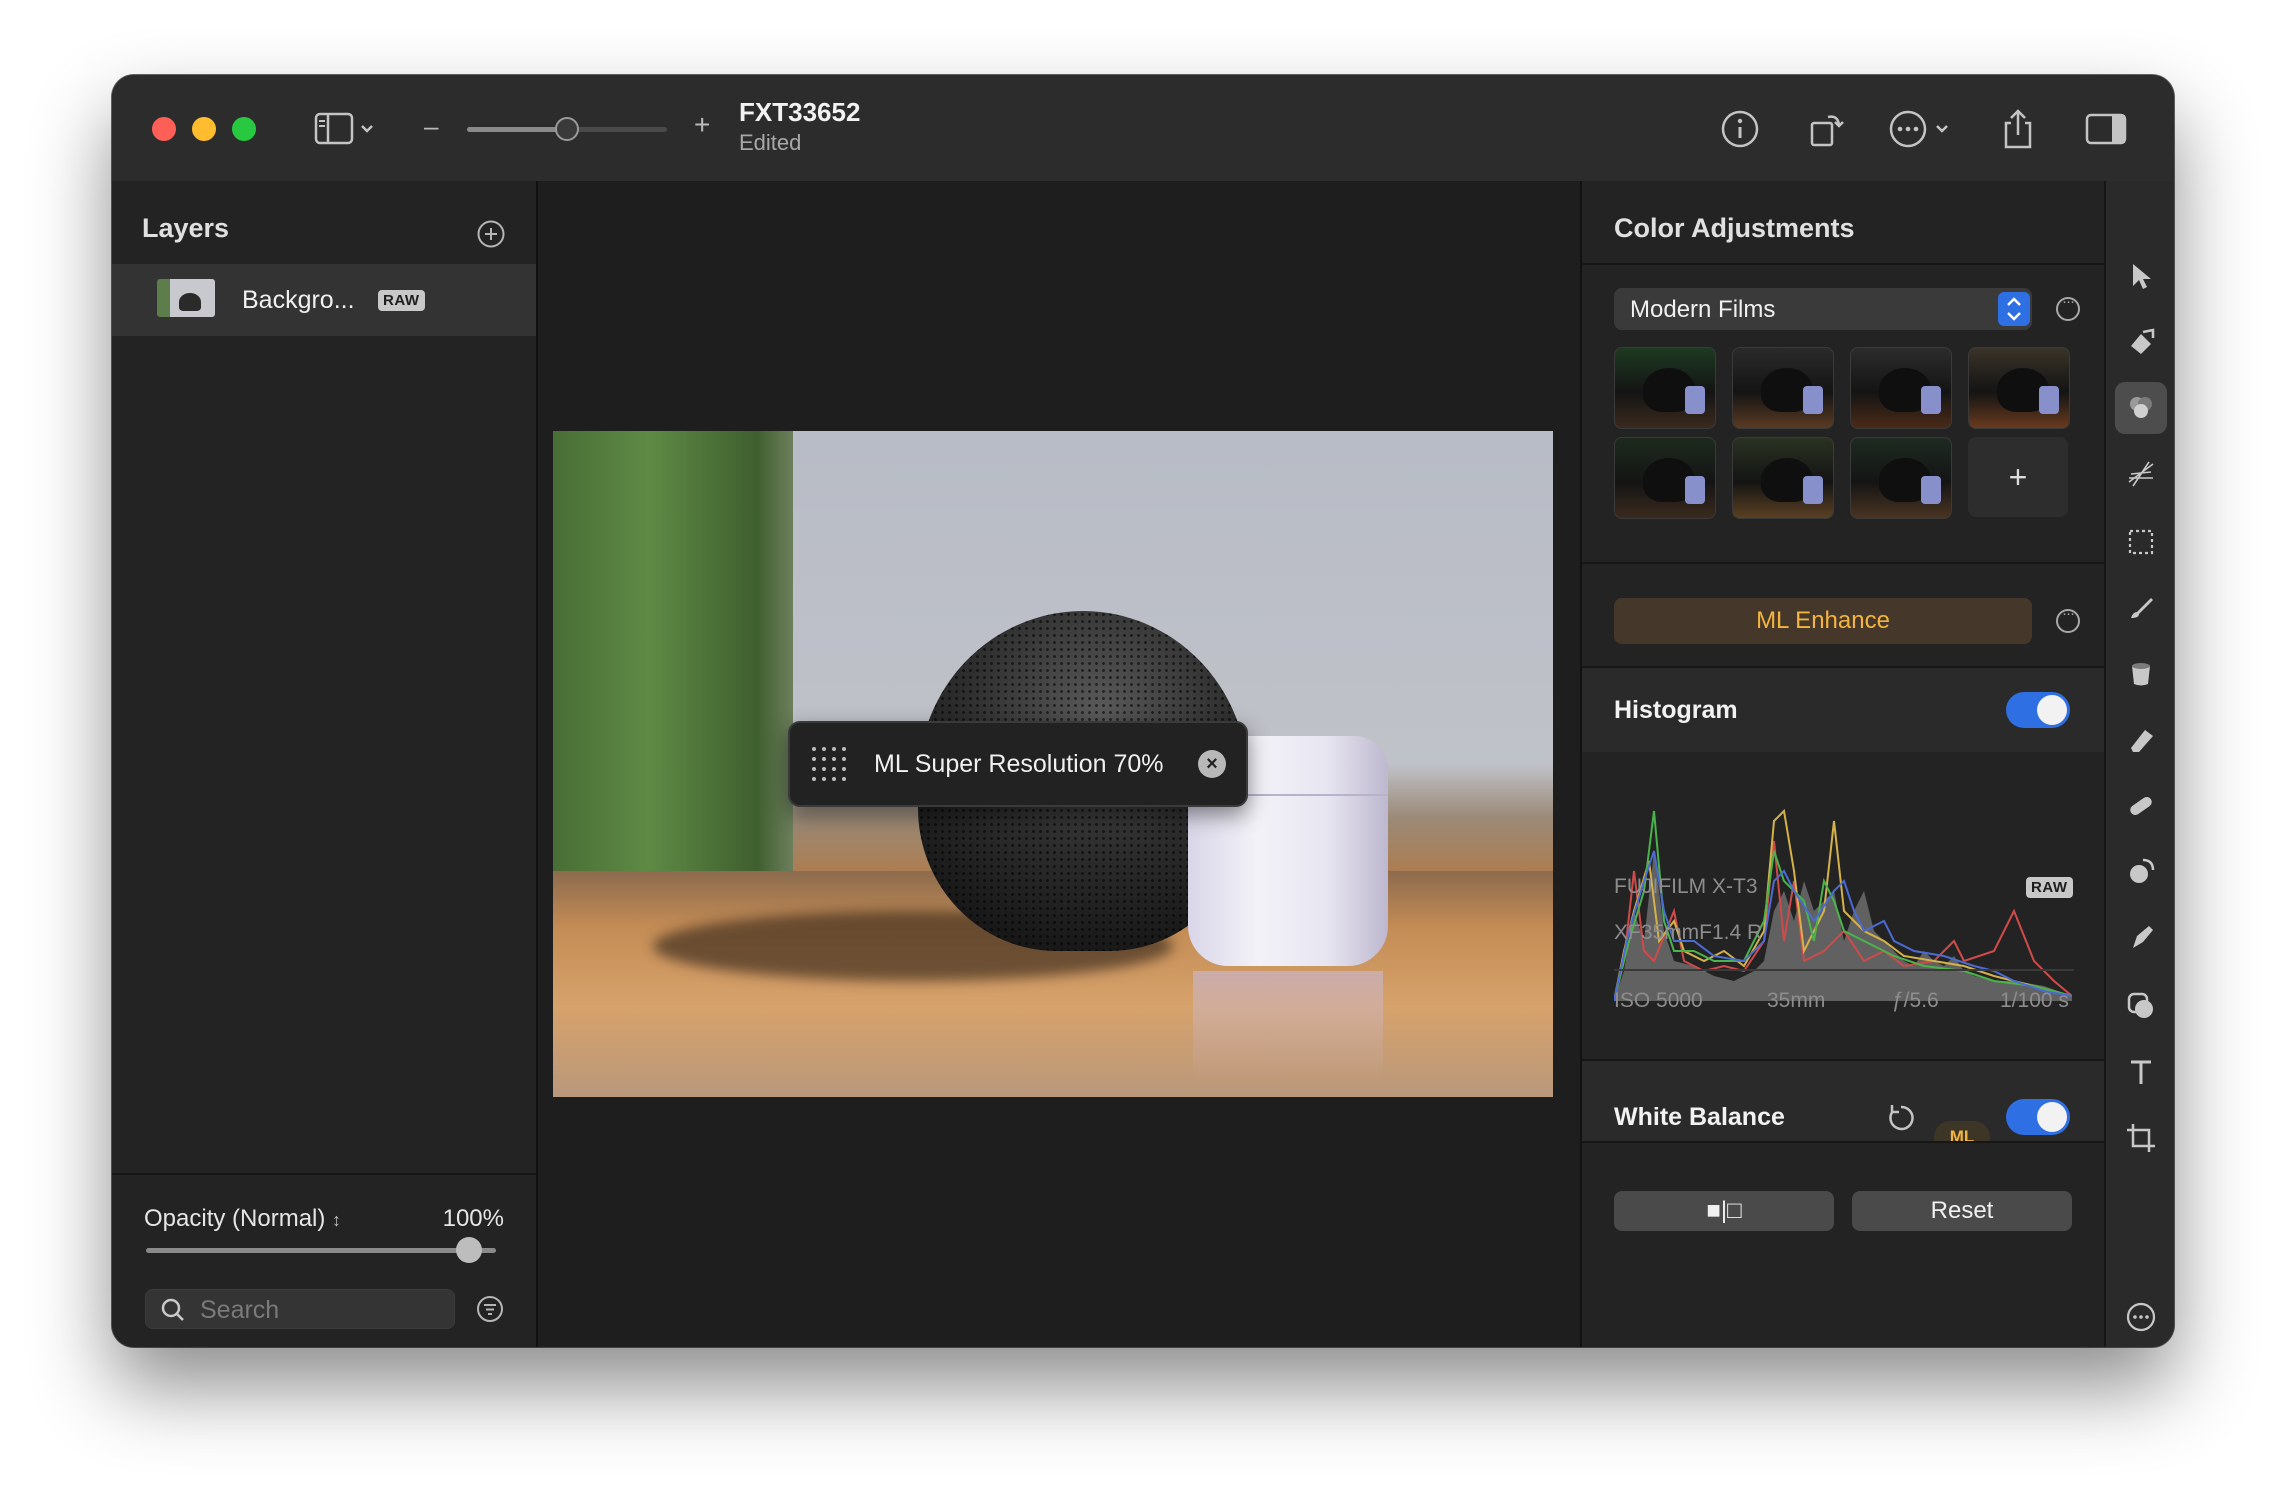  Describe the element at coordinates (1724, 1211) in the screenshot. I see `compare-button: ■|□` at that location.